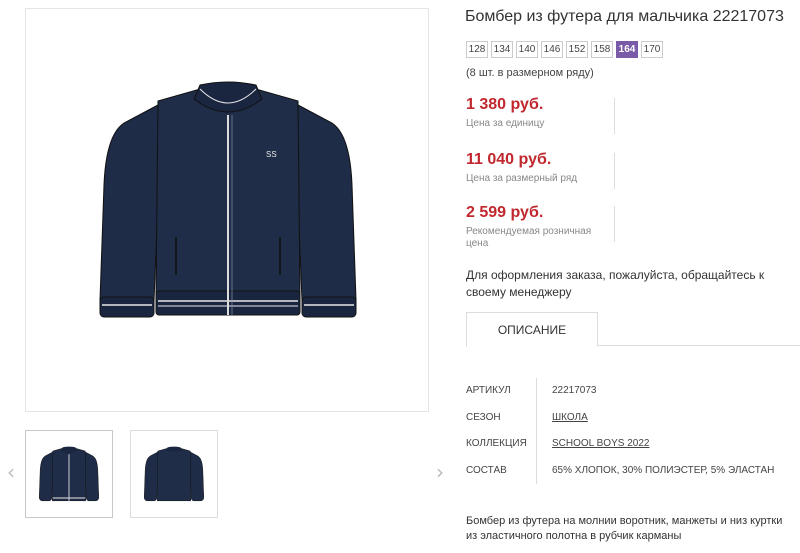 The height and width of the screenshot is (553, 800). What do you see at coordinates (496, 443) in the screenshot?
I see `spec-key: КОЛЛЕКЦИЯ` at bounding box center [496, 443].